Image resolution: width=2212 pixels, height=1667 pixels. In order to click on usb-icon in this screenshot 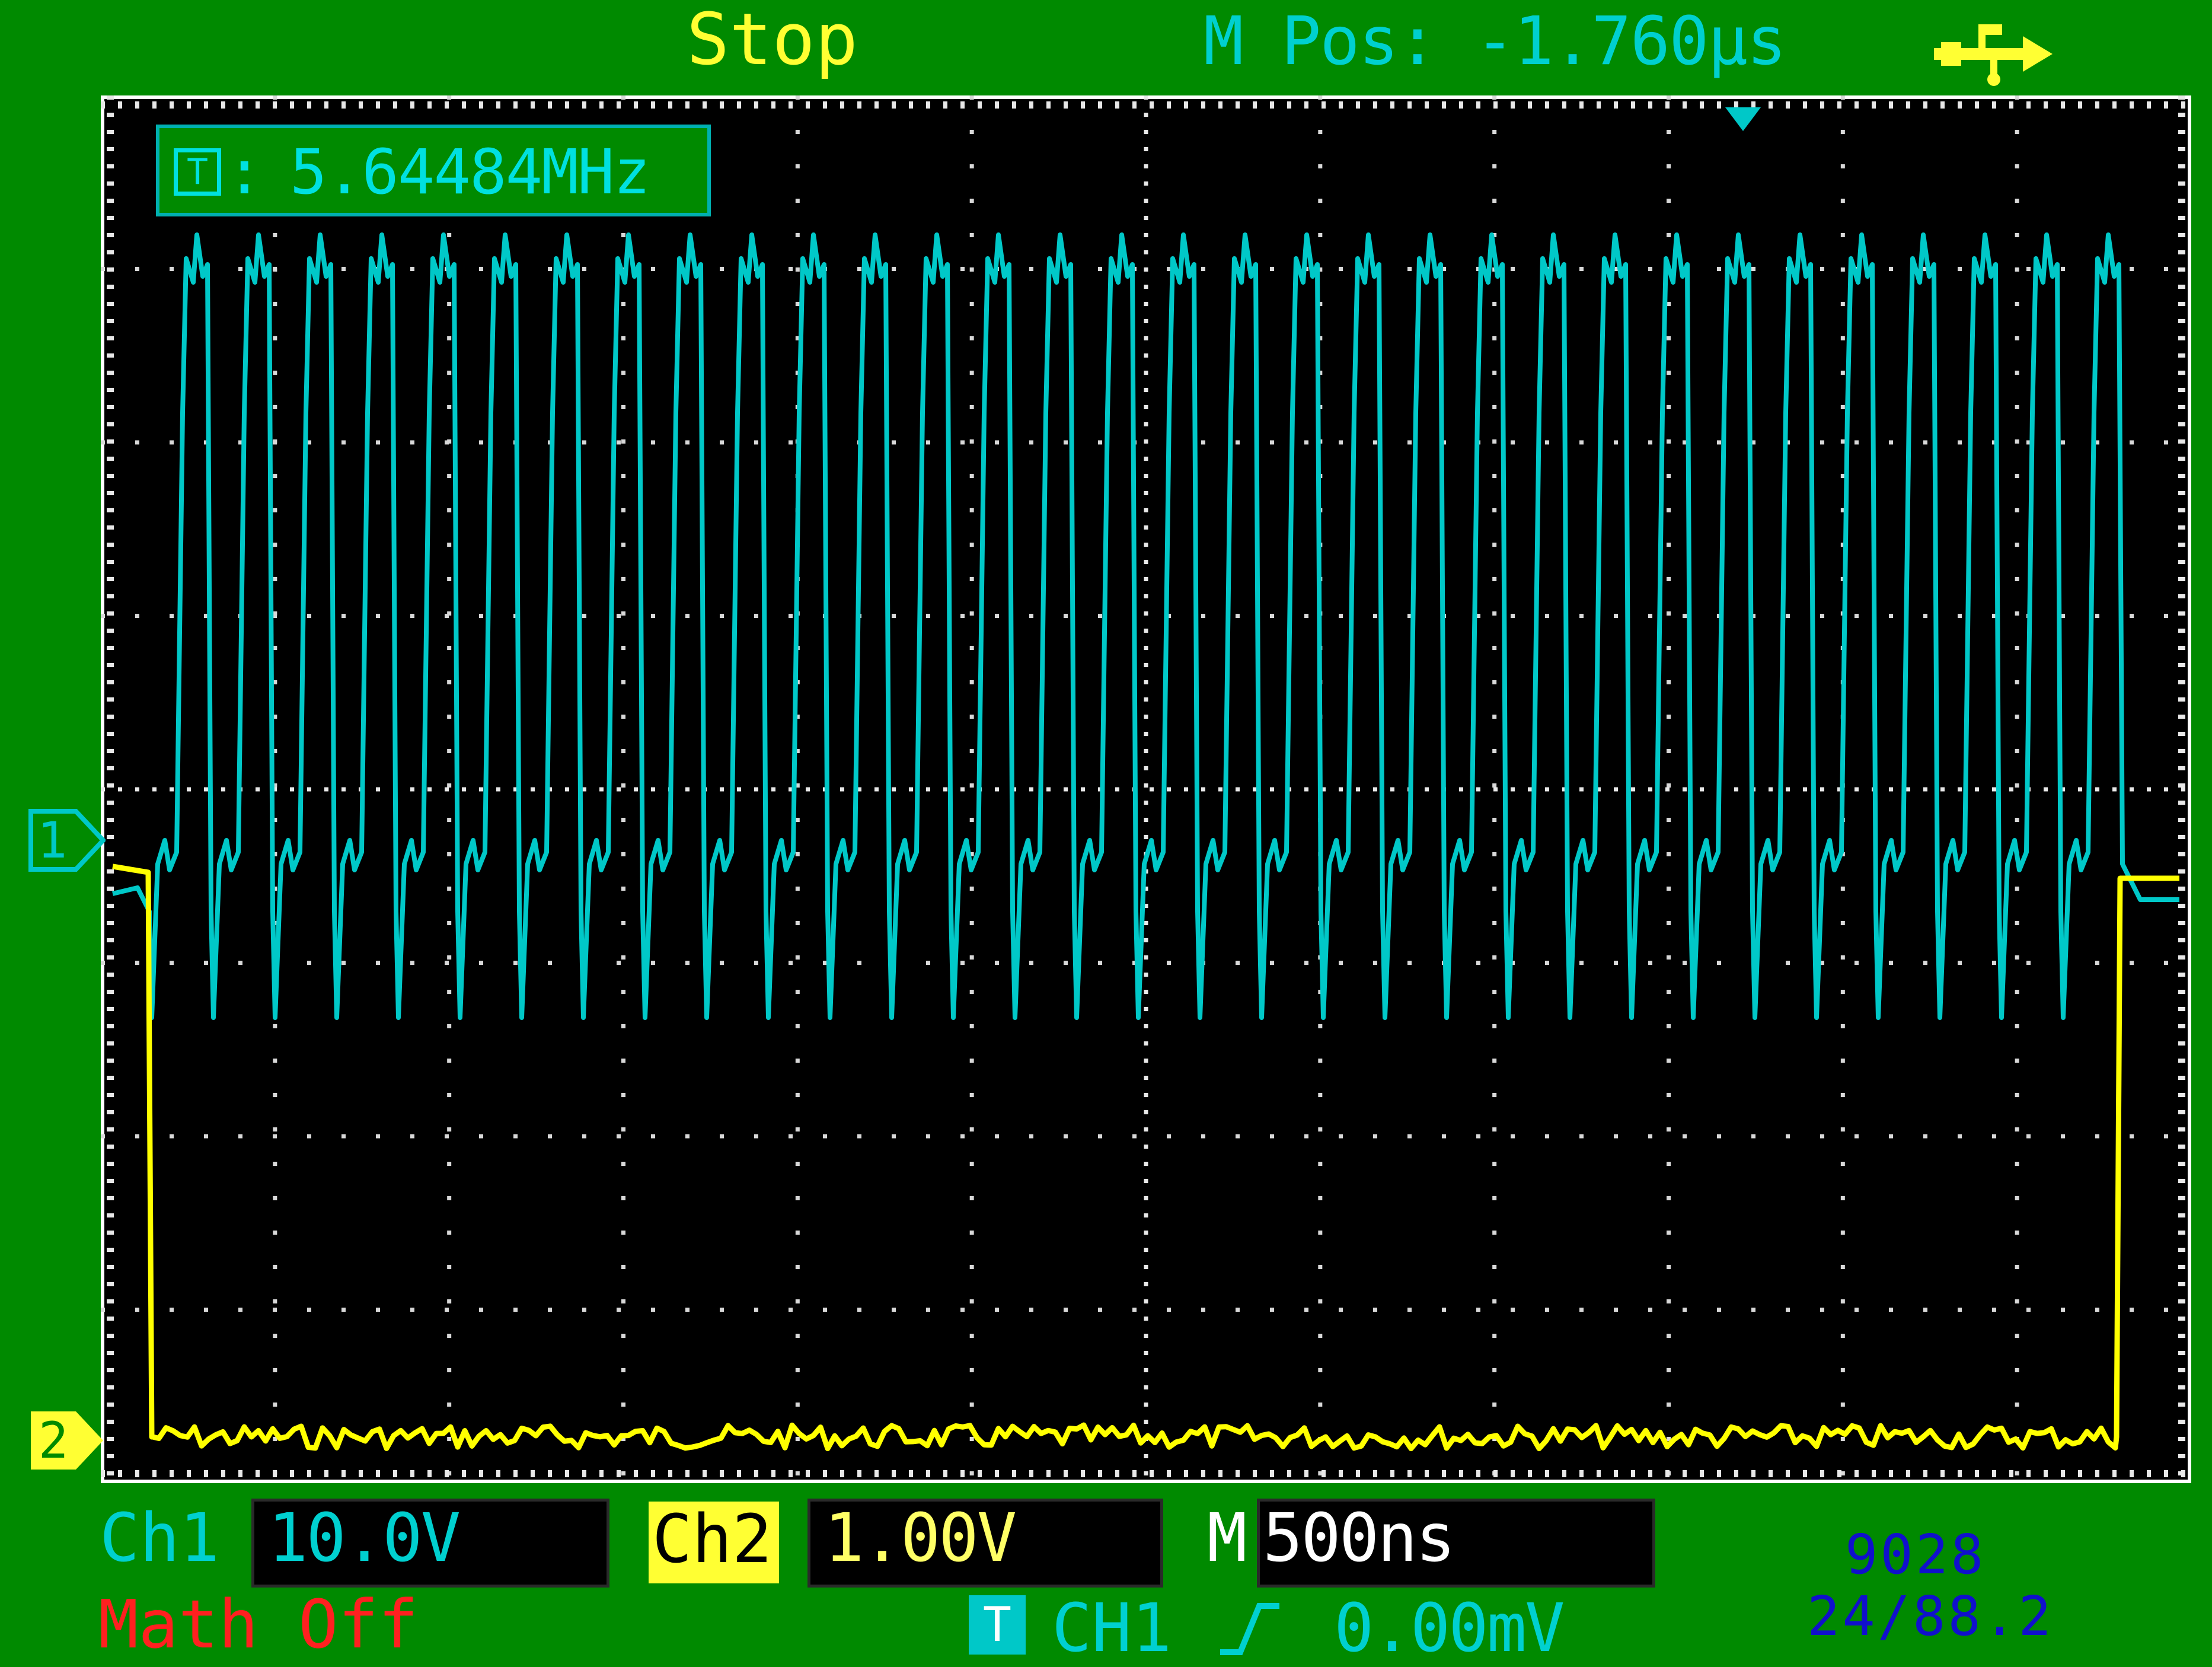, I will do `click(1993, 55)`.